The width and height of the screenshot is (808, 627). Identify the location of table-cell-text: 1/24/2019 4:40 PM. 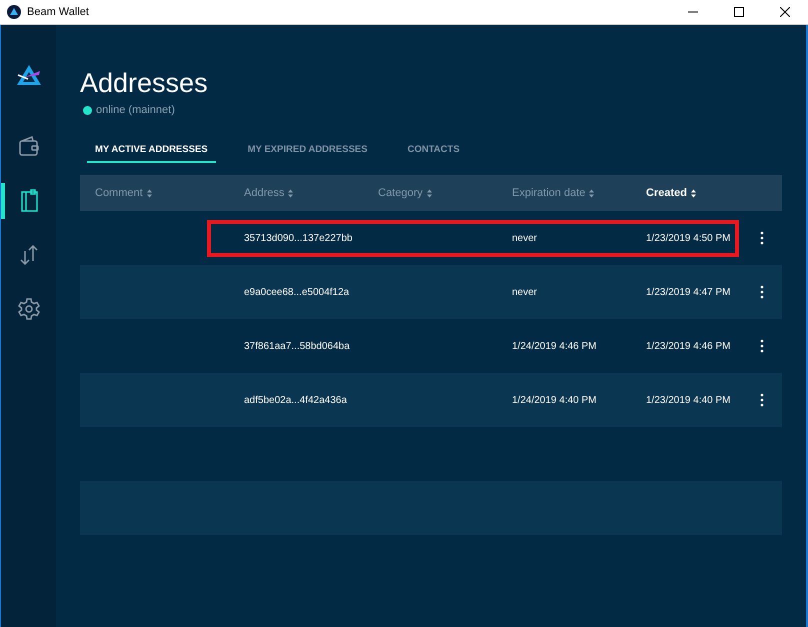
(554, 400).